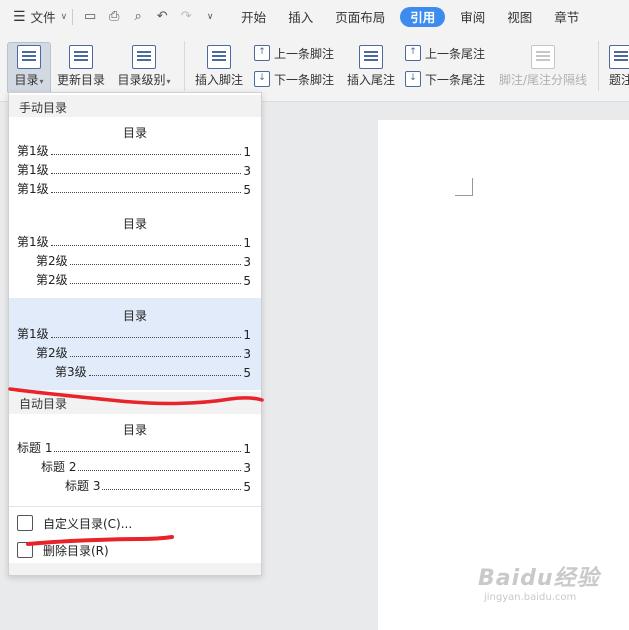 This screenshot has width=629, height=630. I want to click on prev-endnote-icon: ↑, so click(413, 53).